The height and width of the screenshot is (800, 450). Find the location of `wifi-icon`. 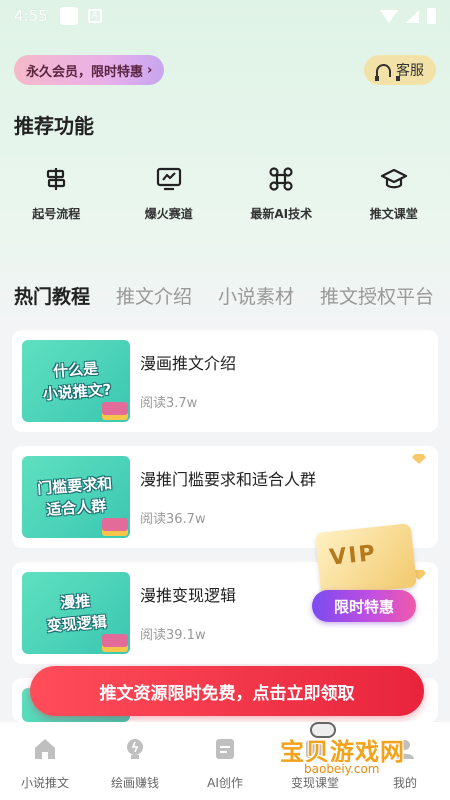

wifi-icon is located at coordinates (389, 16).